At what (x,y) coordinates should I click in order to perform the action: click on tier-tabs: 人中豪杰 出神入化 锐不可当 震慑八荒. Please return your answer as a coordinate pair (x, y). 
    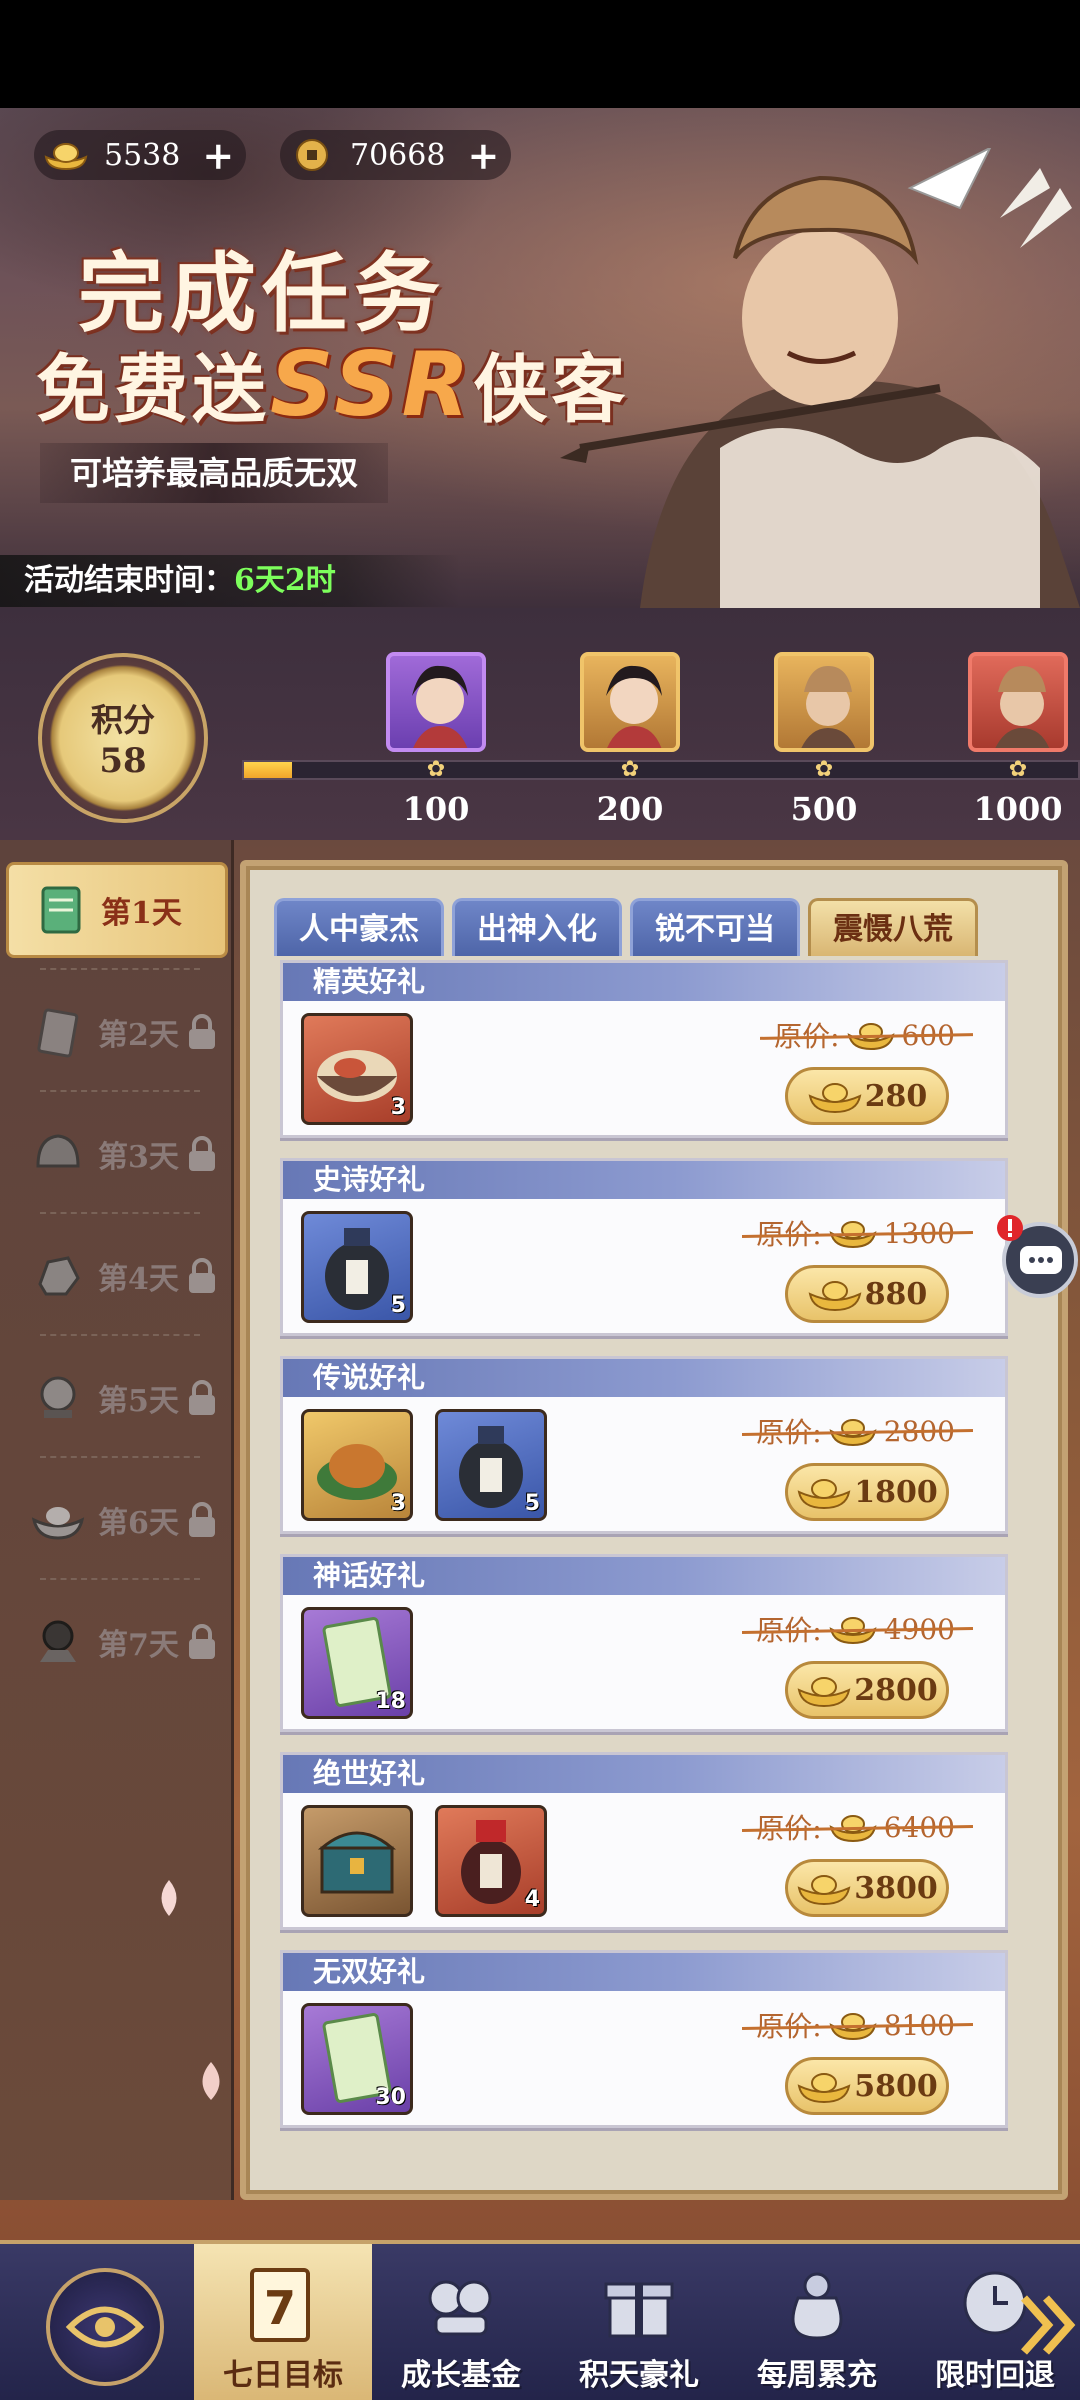
    Looking at the image, I should click on (626, 927).